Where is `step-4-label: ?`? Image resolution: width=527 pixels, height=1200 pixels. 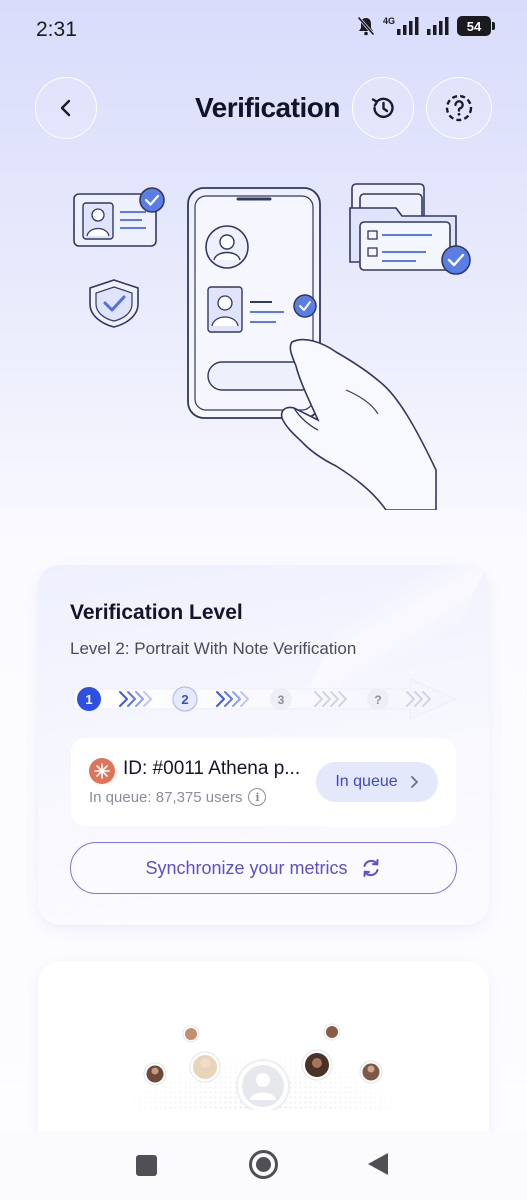
step-4-label: ? is located at coordinates (377, 700).